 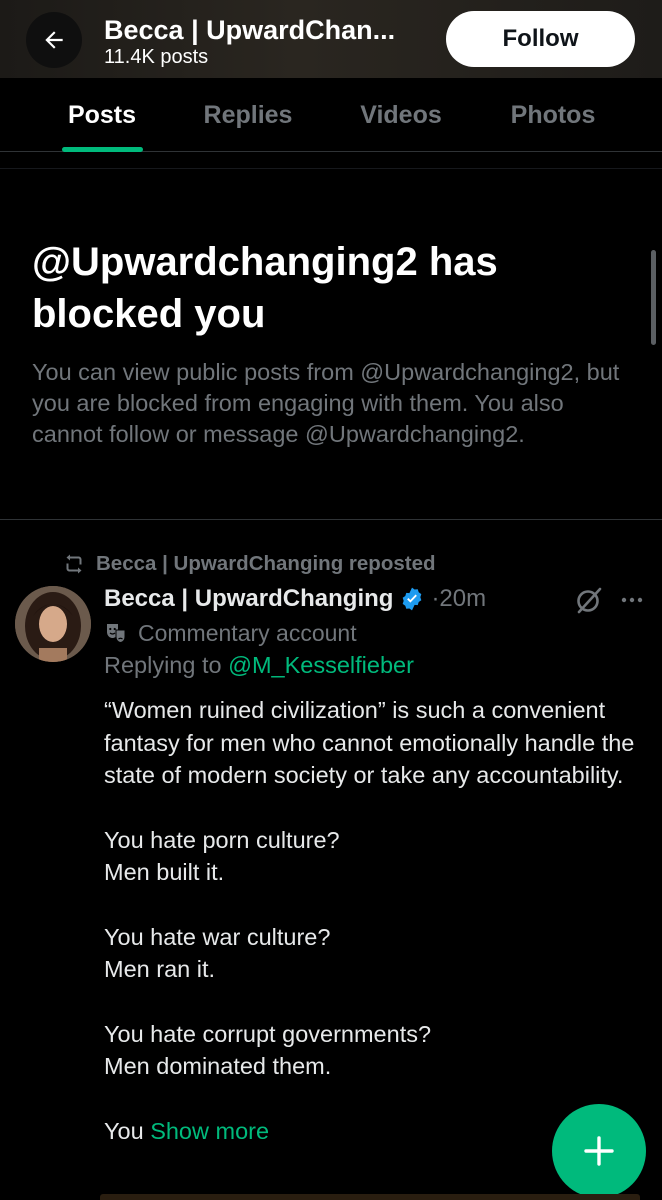 What do you see at coordinates (222, 856) in the screenshot?
I see `post-paragraph: You hate porn culture? Men built it.` at bounding box center [222, 856].